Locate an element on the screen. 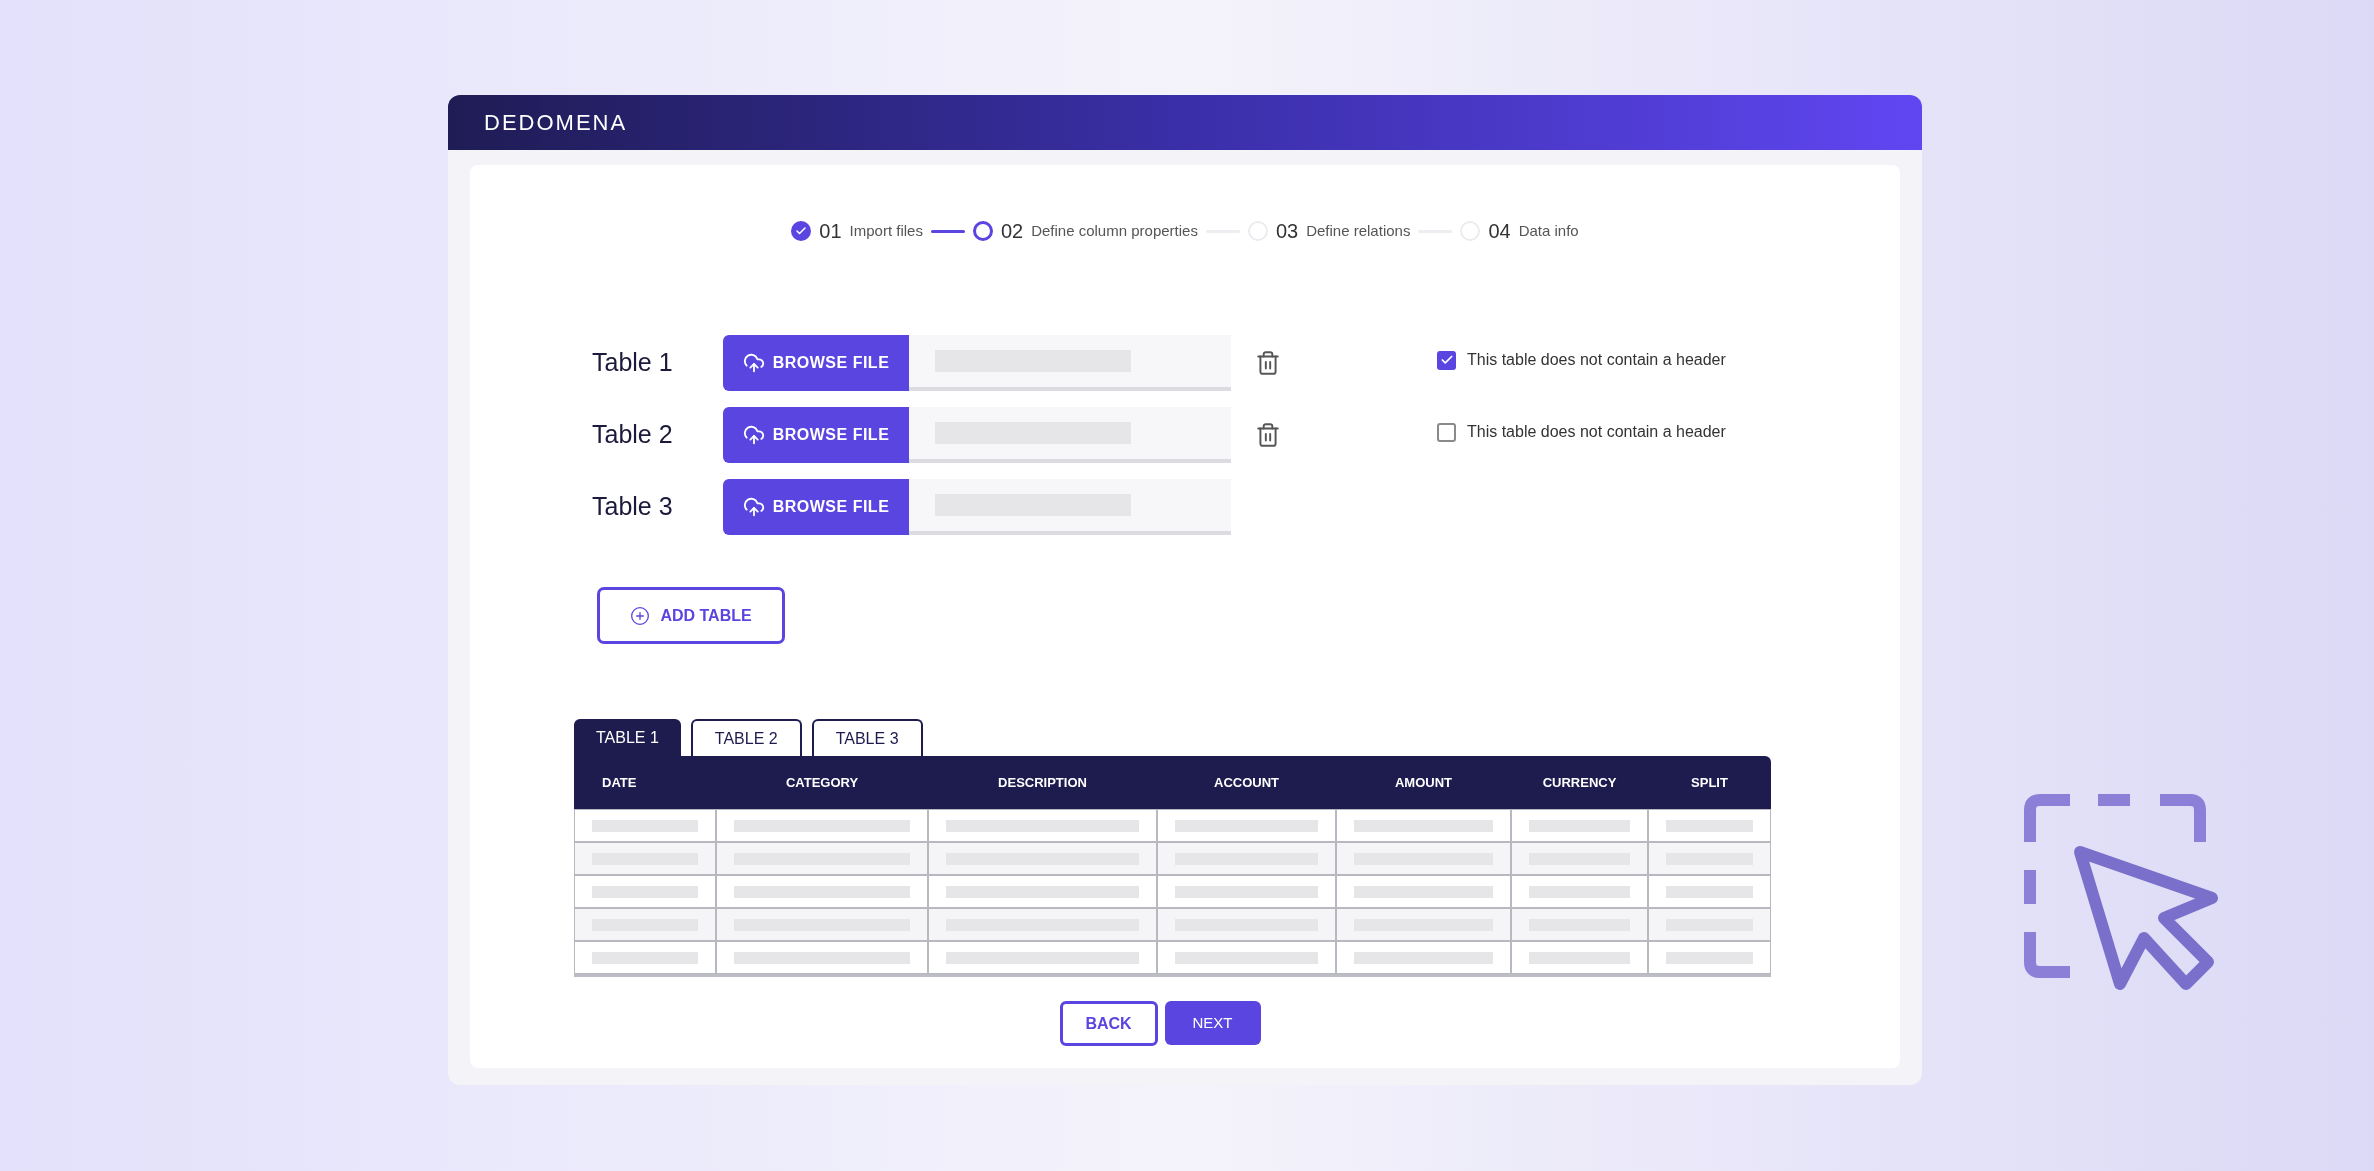  table-label: Table 2 is located at coordinates (633, 435).